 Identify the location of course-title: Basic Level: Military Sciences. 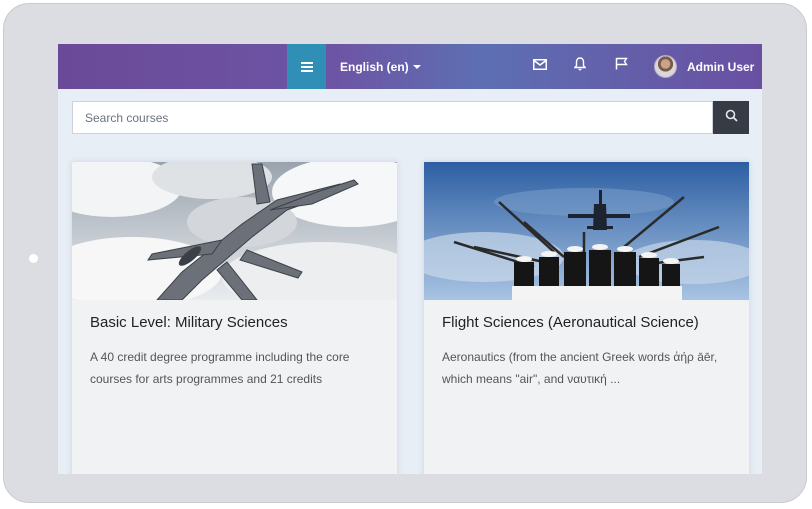
(189, 322).